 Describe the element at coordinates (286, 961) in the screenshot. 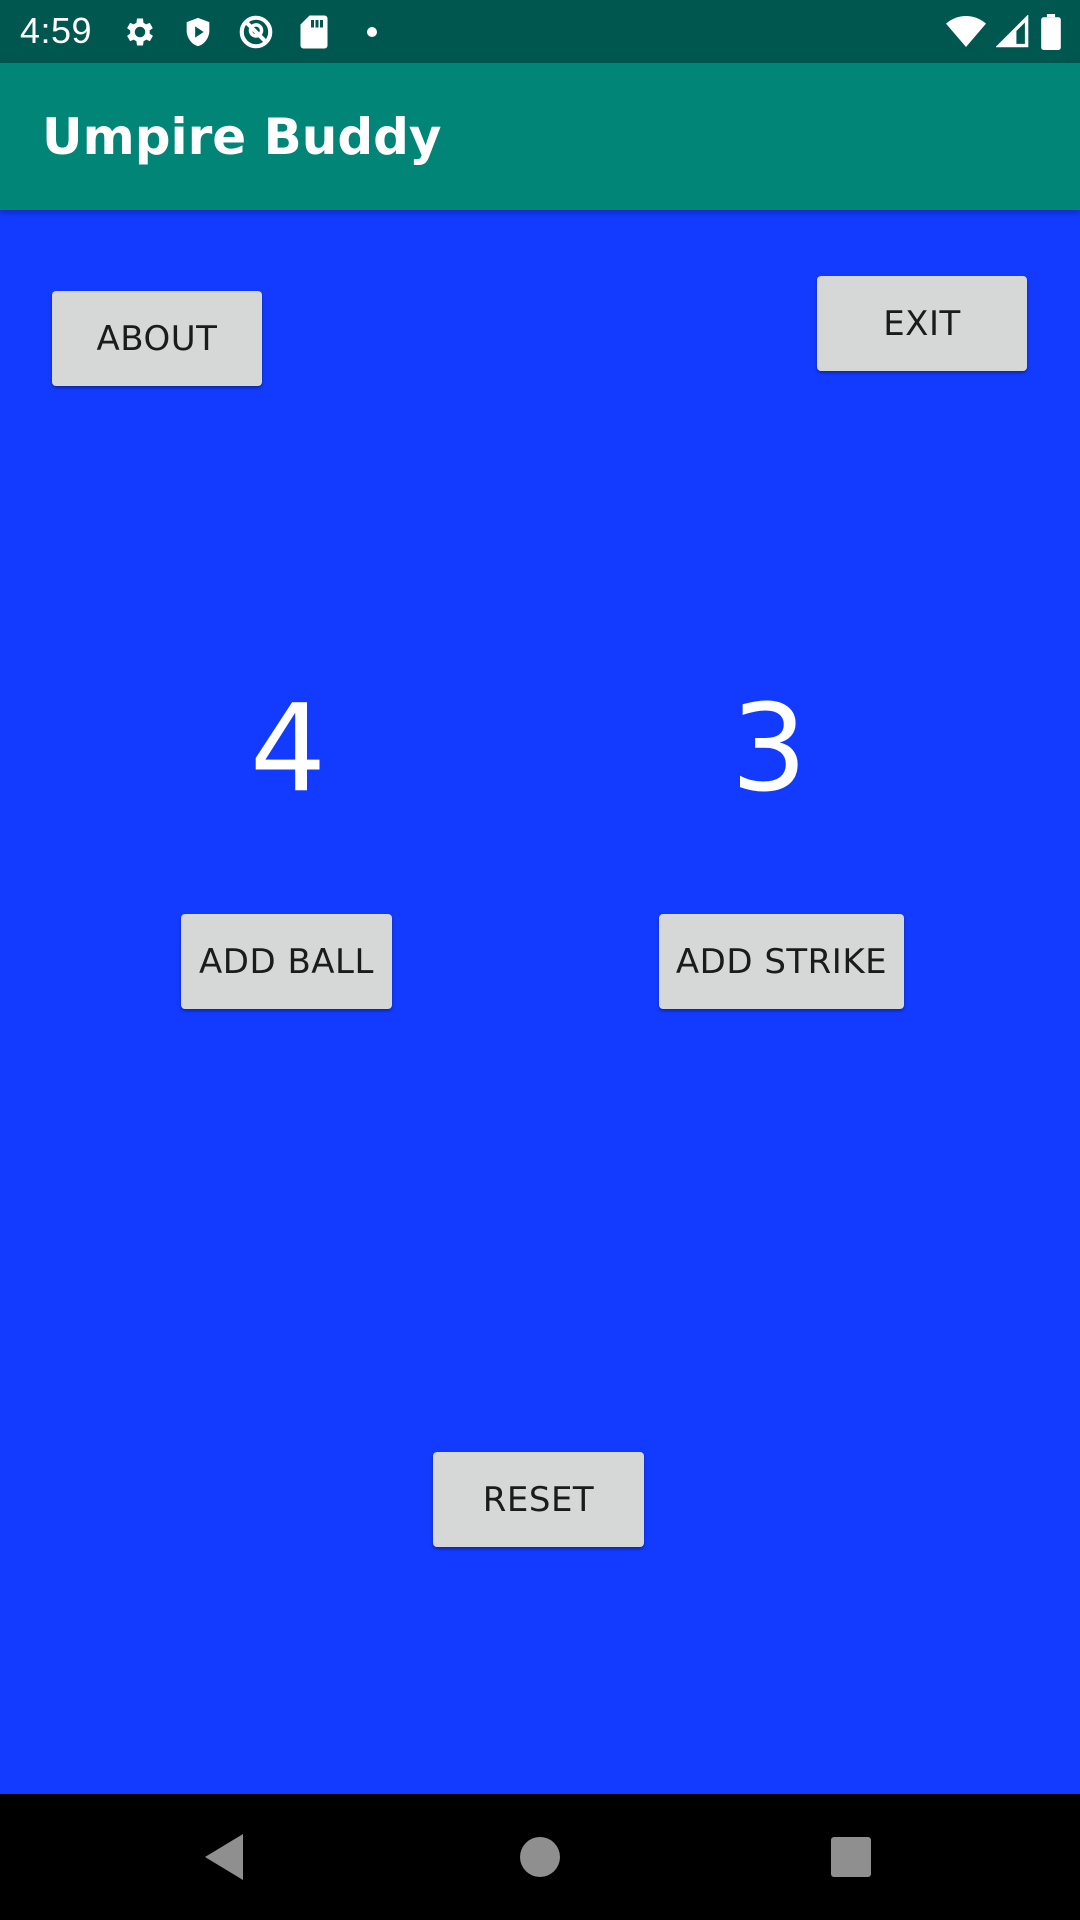

I see `add-ball-button: ADD BALL` at that location.